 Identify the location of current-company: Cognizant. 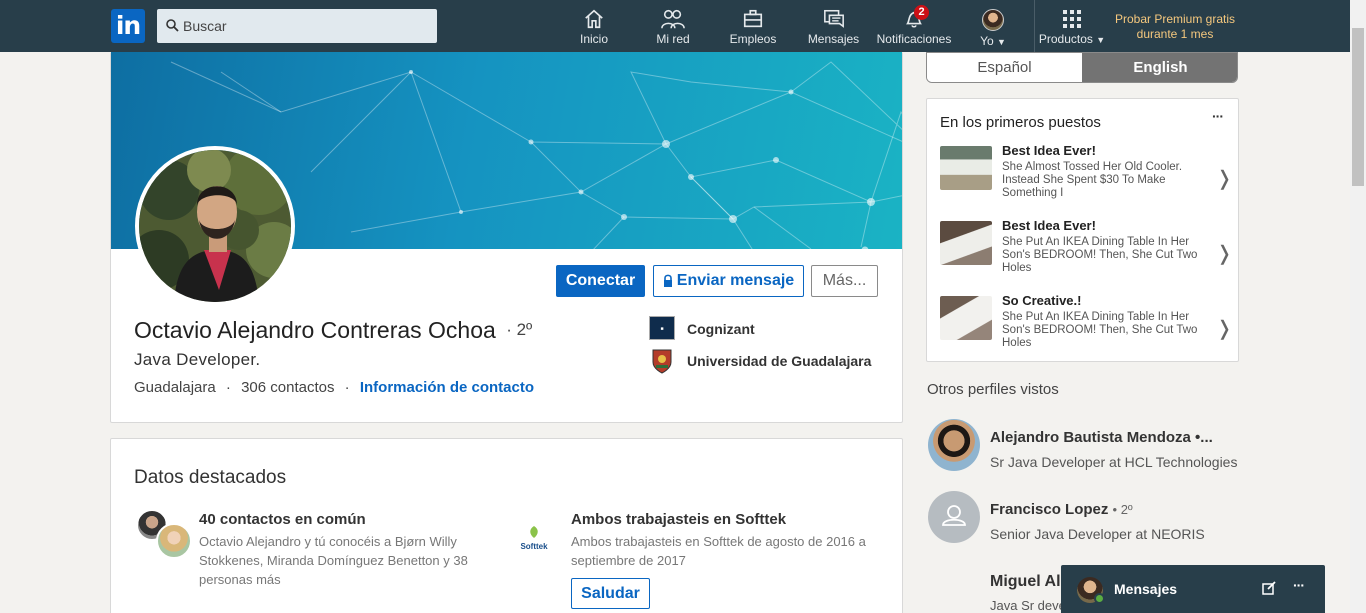
(721, 329).